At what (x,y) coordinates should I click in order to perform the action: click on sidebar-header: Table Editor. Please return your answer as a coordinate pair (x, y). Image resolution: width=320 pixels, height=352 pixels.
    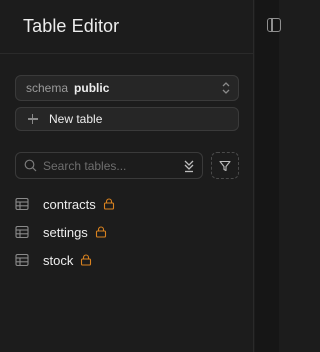
    Looking at the image, I should click on (126, 27).